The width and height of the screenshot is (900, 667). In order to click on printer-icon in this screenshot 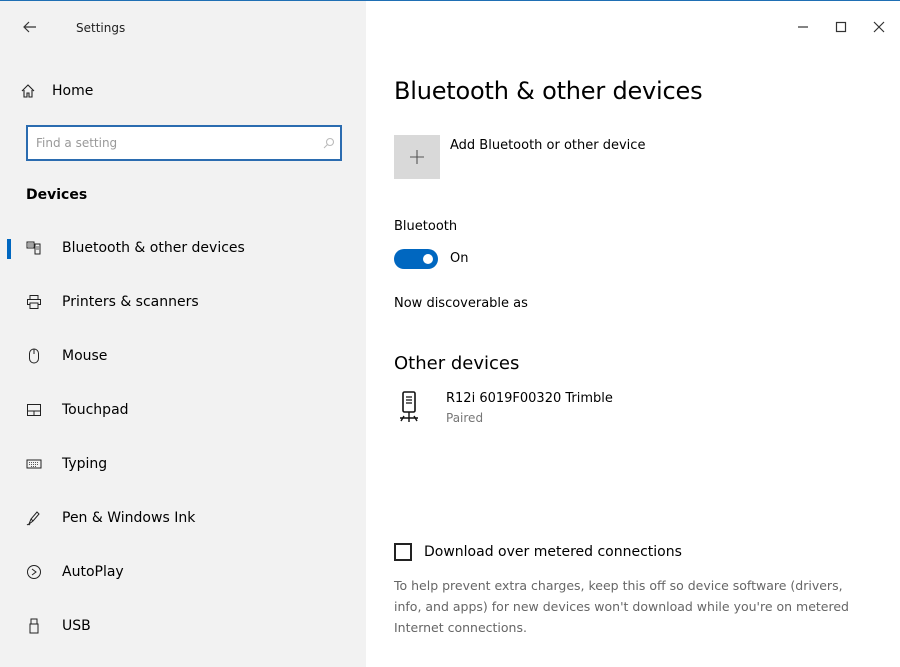, I will do `click(34, 302)`.